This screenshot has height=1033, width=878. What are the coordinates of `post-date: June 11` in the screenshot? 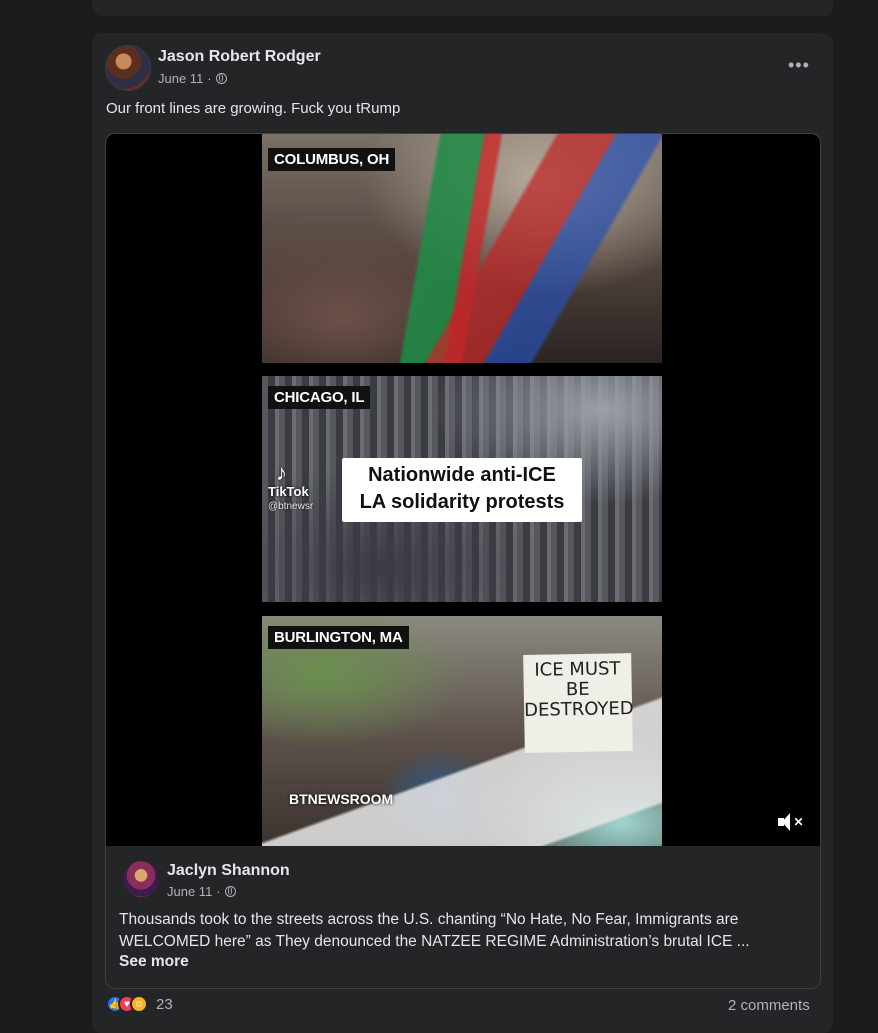 It's located at (180, 78).